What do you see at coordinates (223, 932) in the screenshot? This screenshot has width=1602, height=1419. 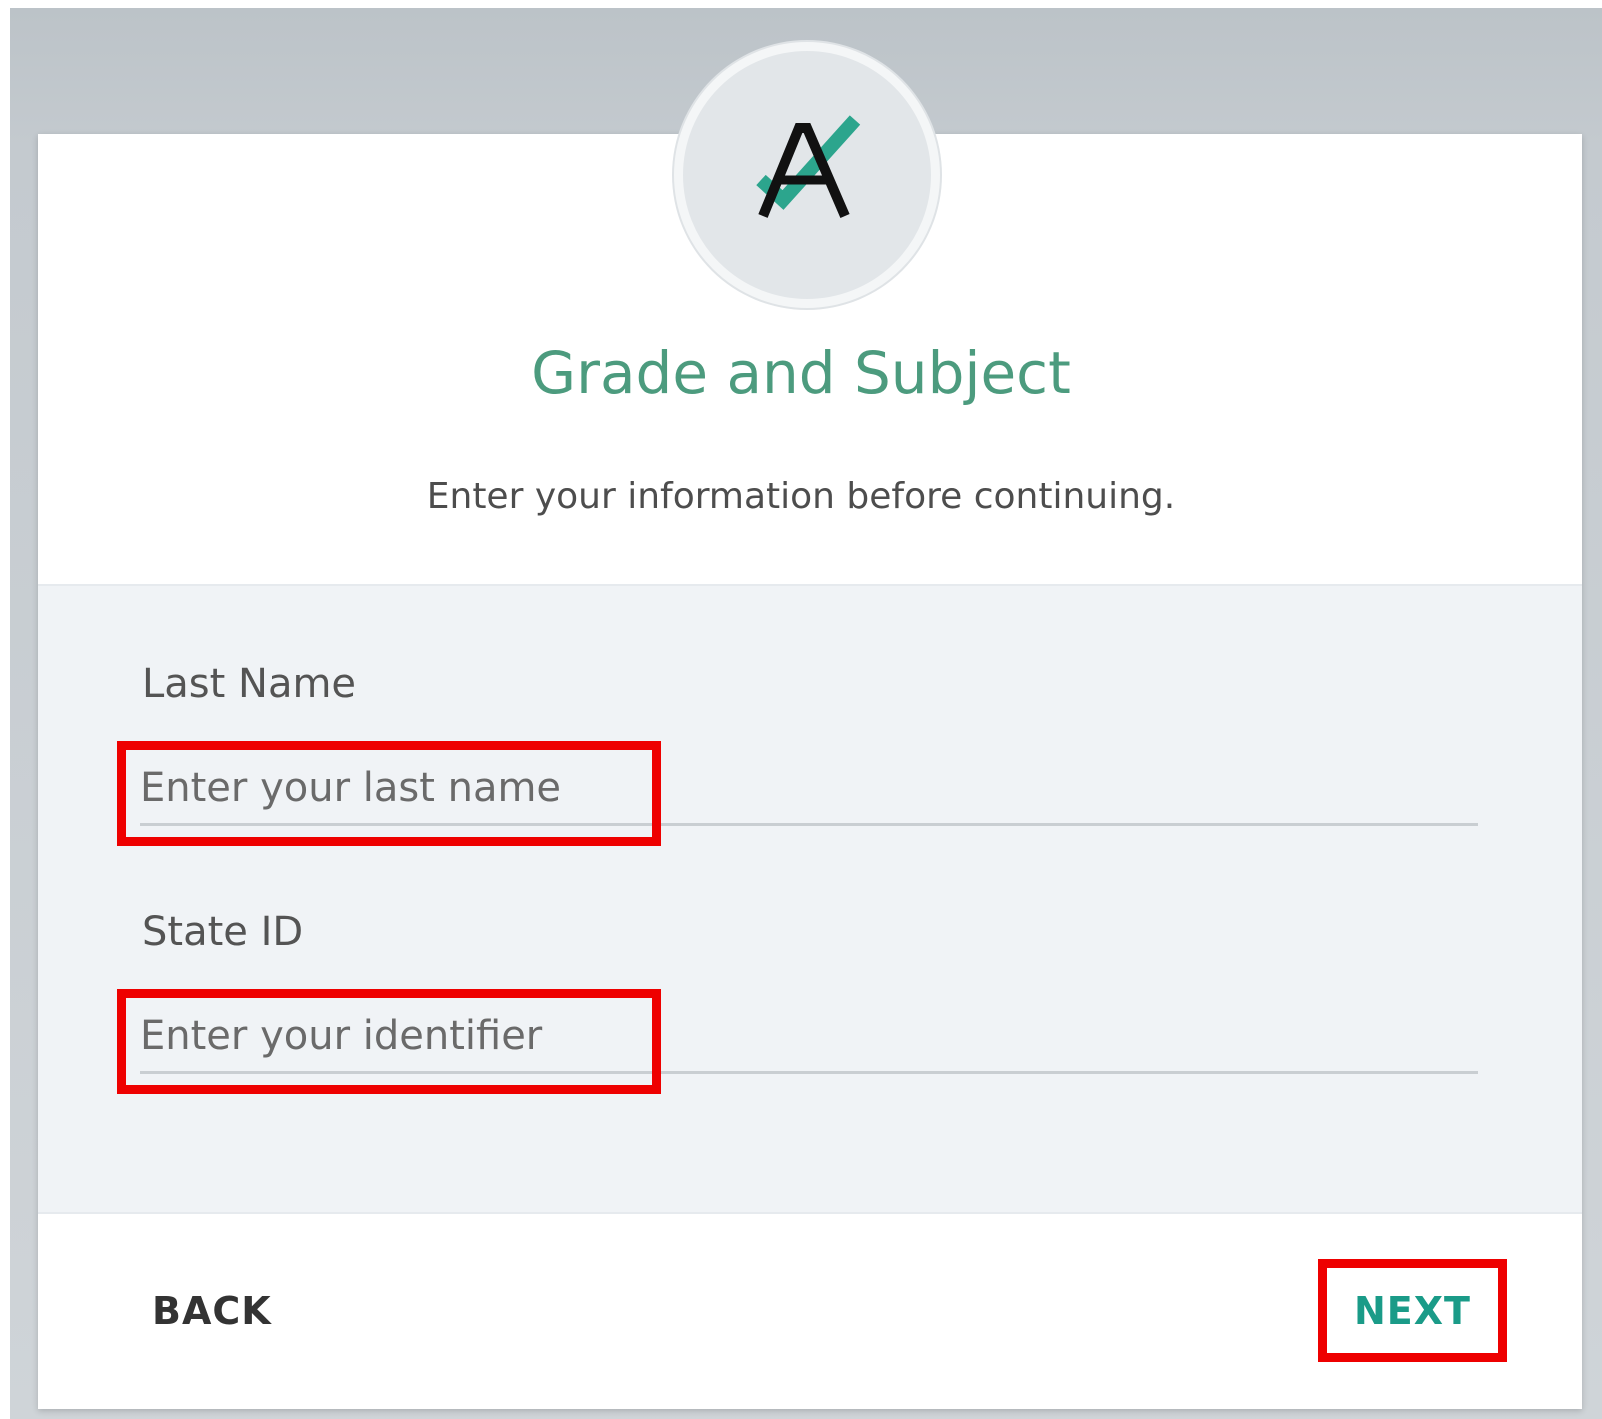 I see `state-id-label: State ID` at bounding box center [223, 932].